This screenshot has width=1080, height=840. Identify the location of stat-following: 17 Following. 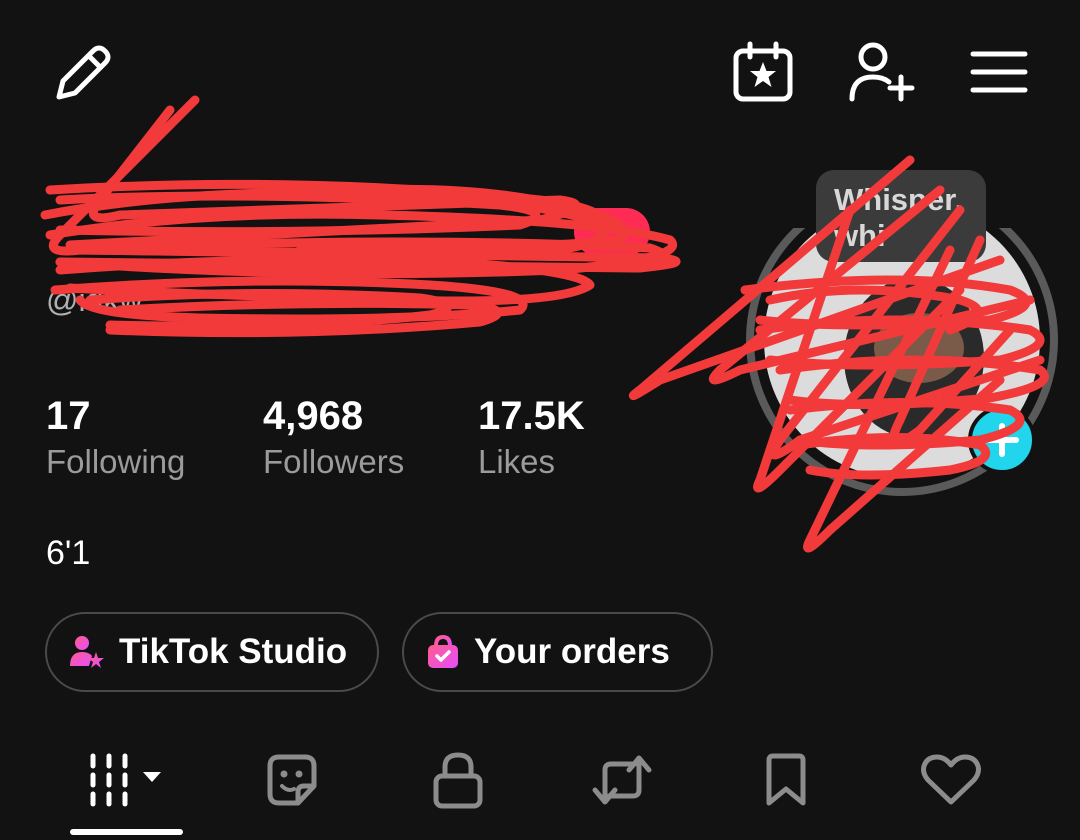
(115, 437).